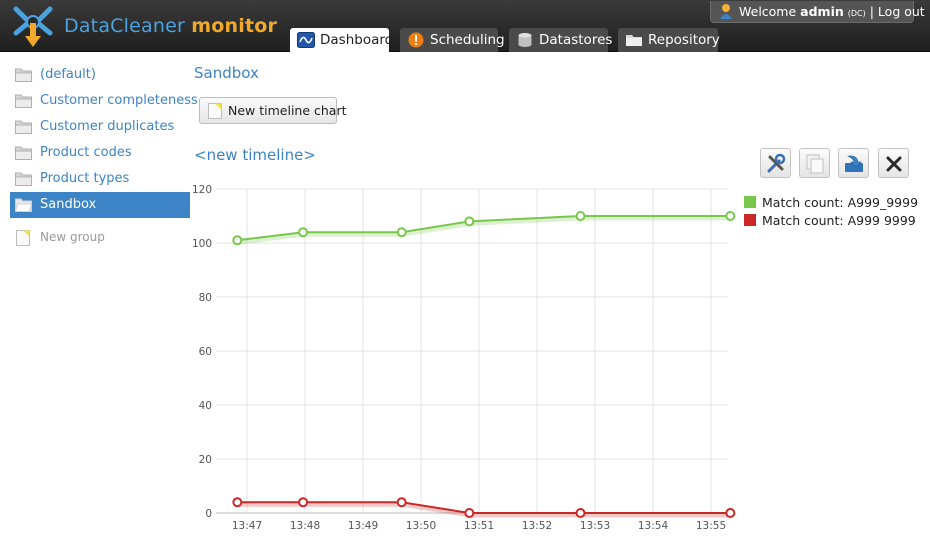 This screenshot has height=560, width=930. What do you see at coordinates (421, 525) in the screenshot?
I see `x-tick-label: 13:50` at bounding box center [421, 525].